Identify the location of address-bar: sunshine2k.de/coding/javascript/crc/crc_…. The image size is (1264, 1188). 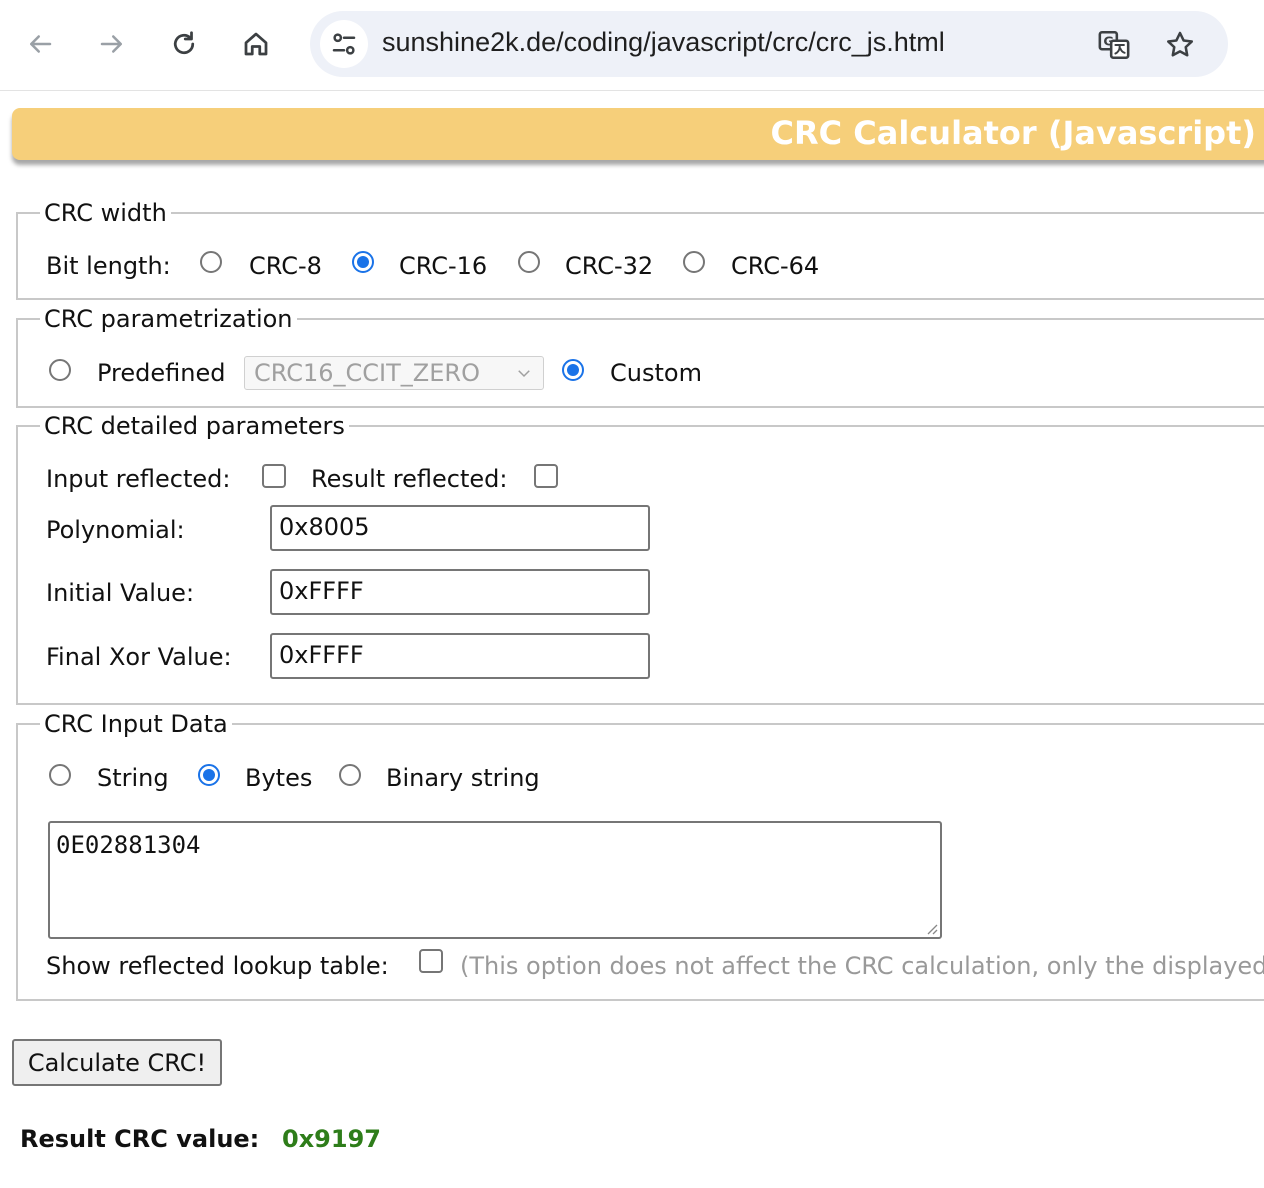
(769, 44).